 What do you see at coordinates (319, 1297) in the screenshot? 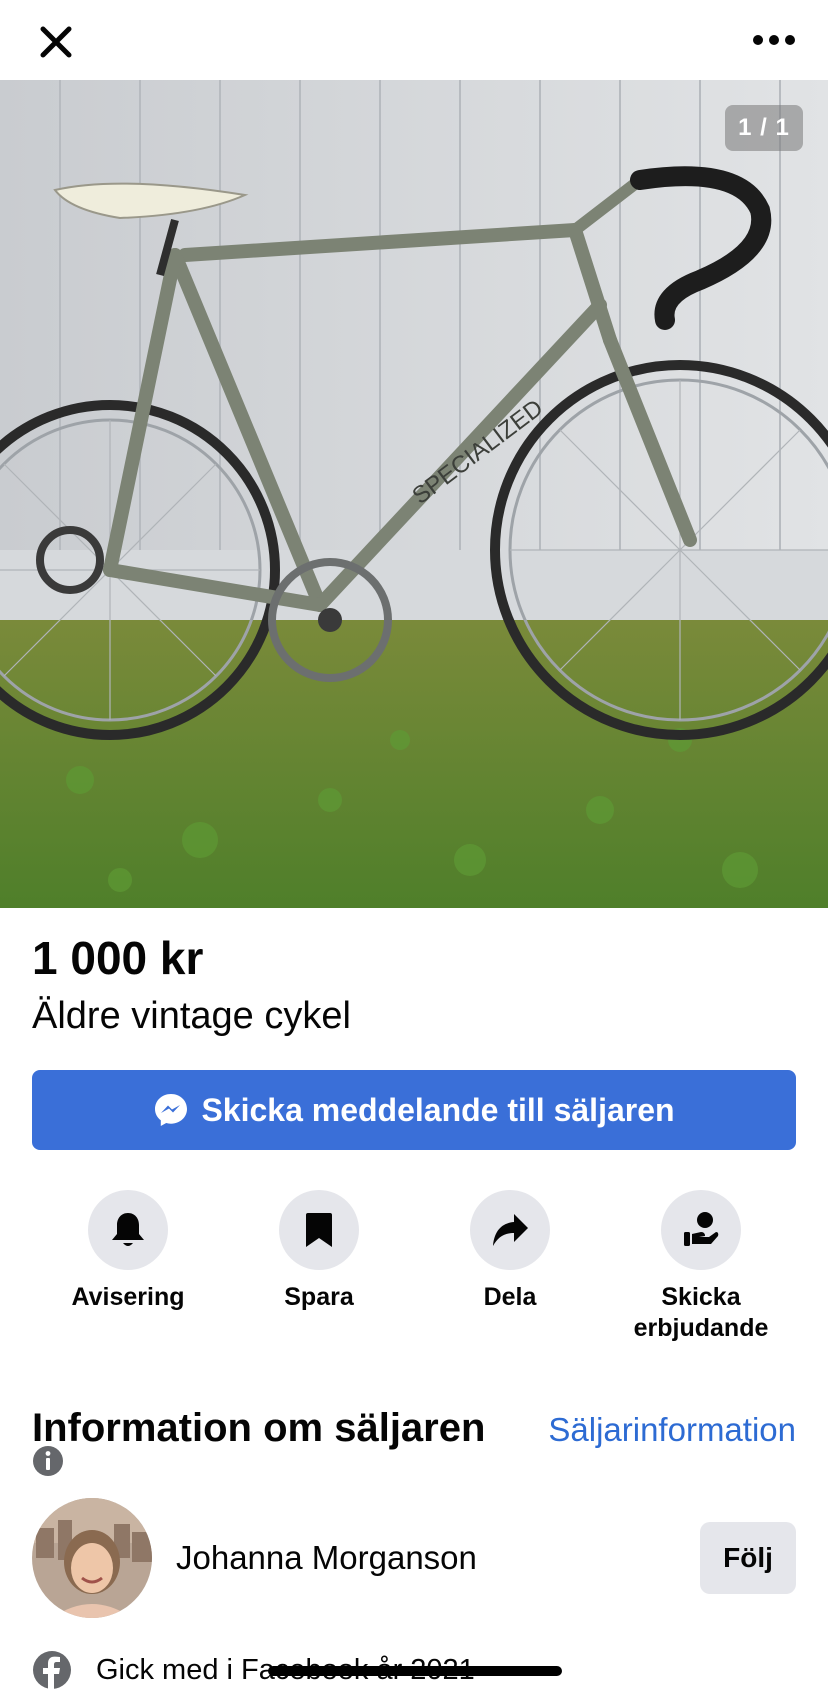
I see `save-action-label: Spara` at bounding box center [319, 1297].